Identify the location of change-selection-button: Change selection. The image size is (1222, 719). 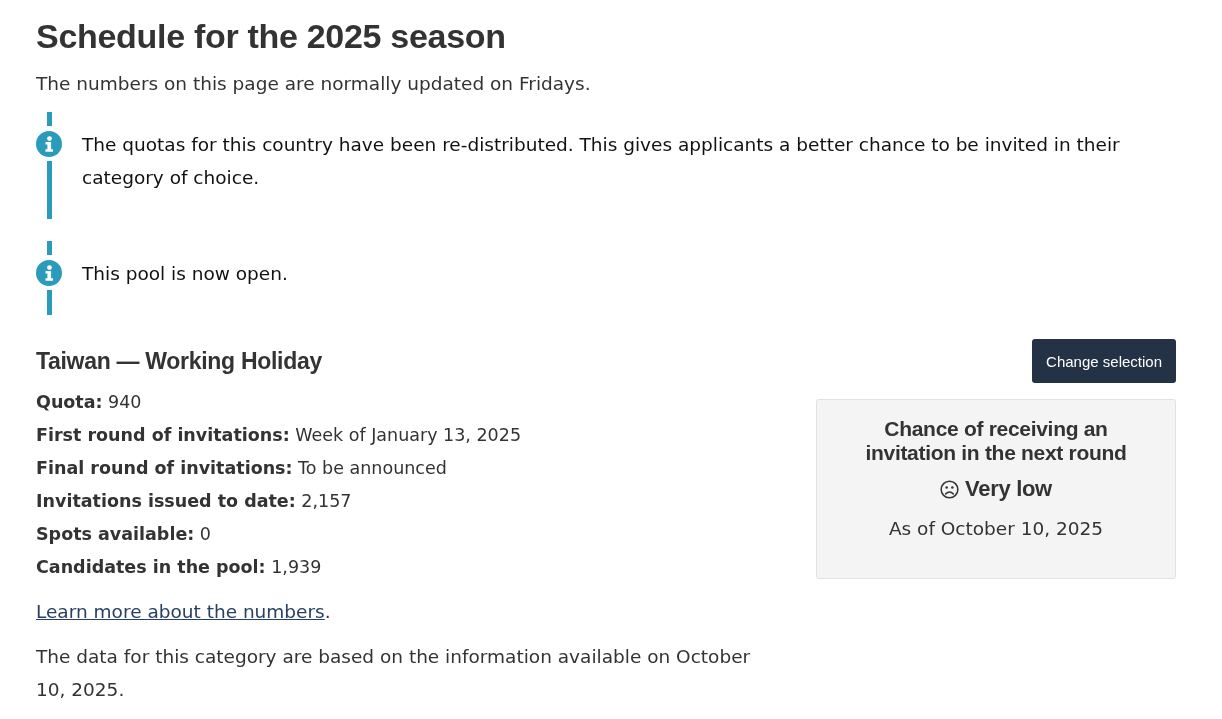
(1104, 361).